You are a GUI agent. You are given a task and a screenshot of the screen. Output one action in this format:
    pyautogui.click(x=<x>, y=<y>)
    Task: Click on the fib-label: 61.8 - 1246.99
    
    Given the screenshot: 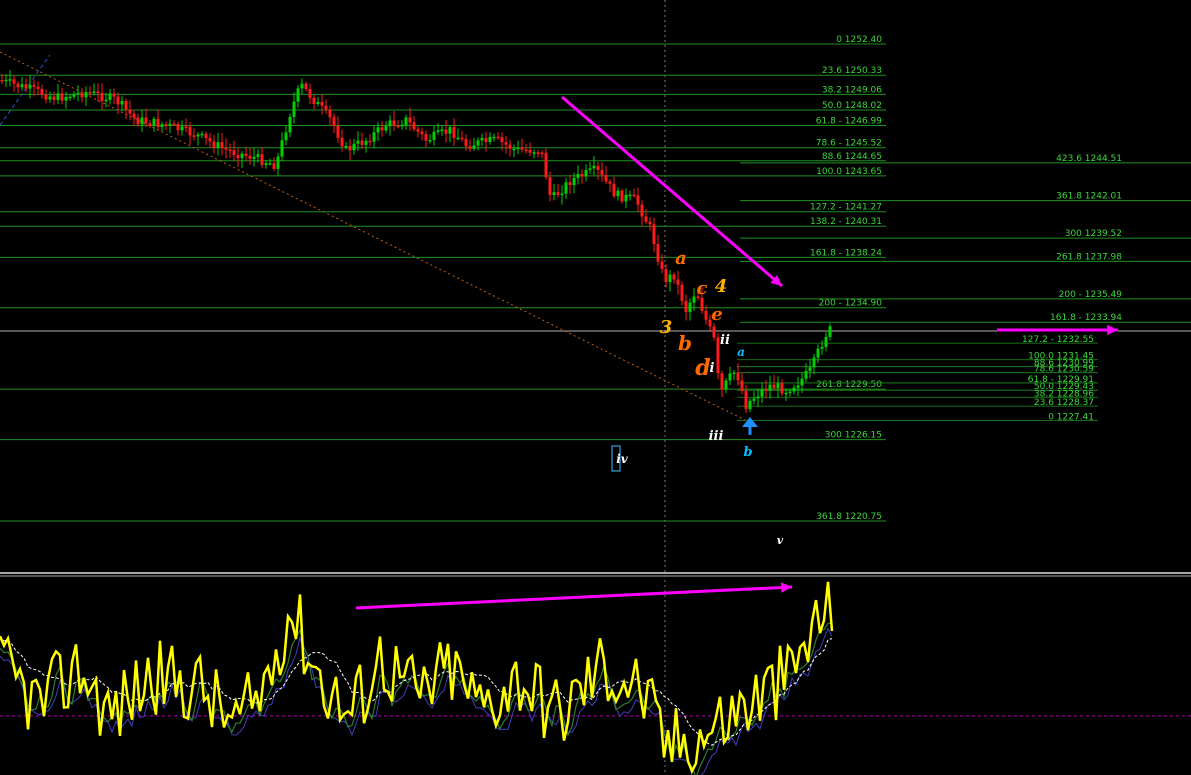 What is the action you would take?
    pyautogui.click(x=849, y=122)
    